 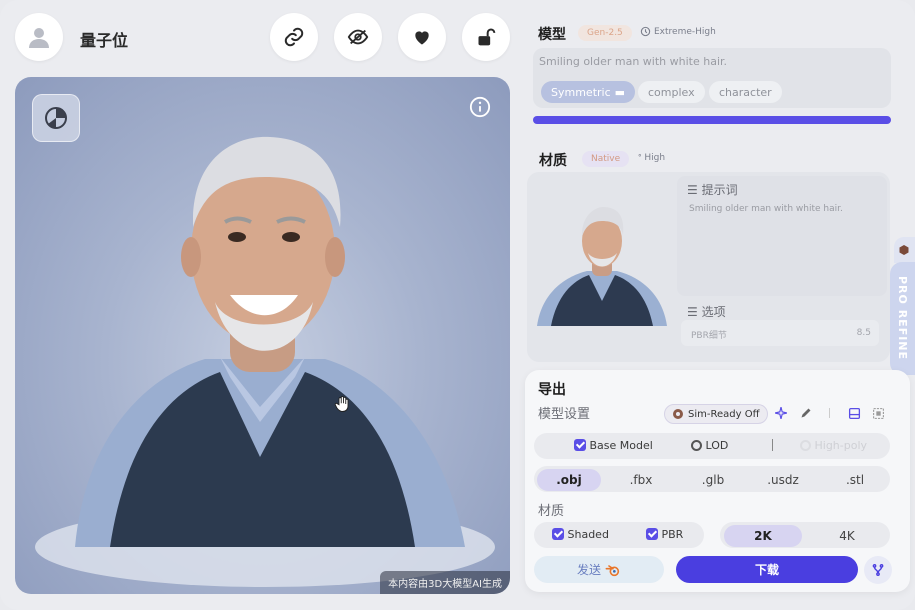 I want to click on format-usdz: .usdz, so click(x=783, y=480).